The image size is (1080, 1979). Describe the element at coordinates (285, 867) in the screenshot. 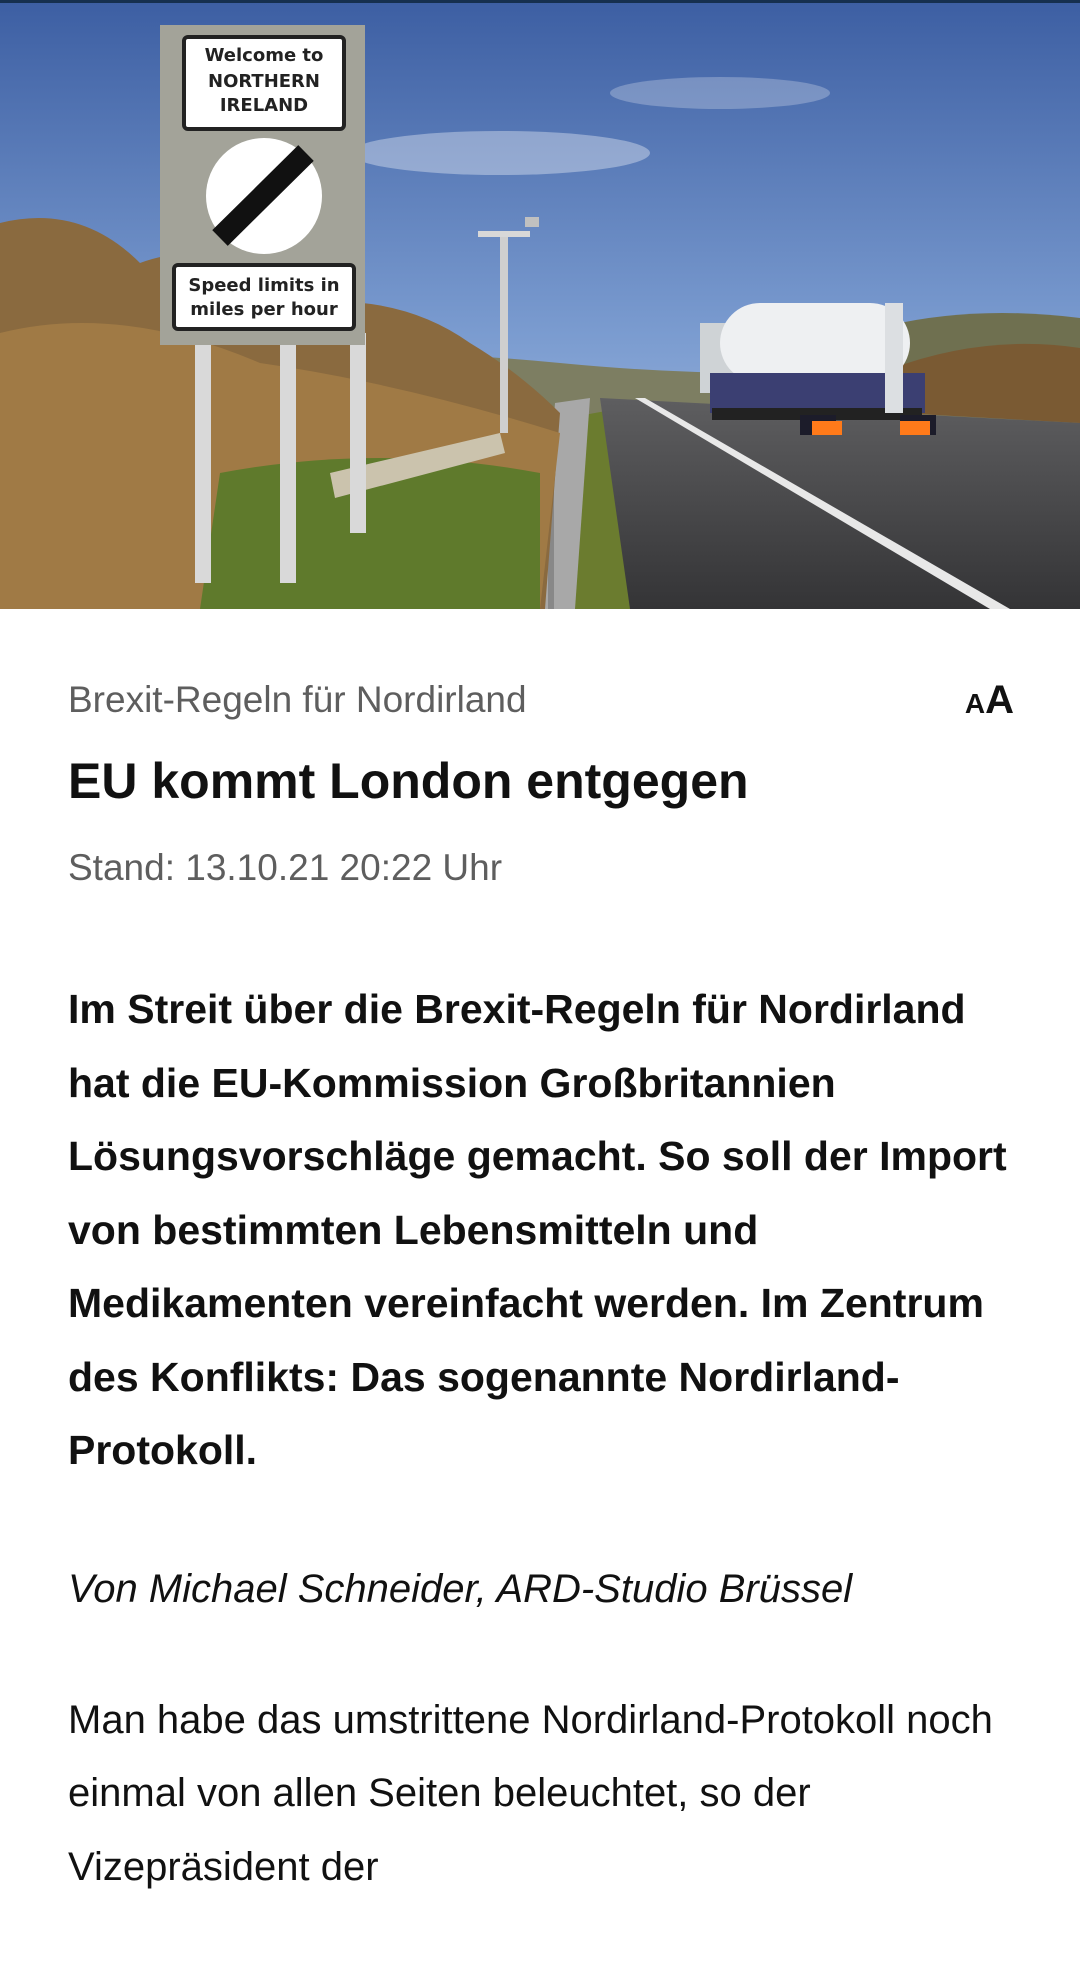

I see `article-date: Stand: 13.10.21 20:22 Uhr` at that location.